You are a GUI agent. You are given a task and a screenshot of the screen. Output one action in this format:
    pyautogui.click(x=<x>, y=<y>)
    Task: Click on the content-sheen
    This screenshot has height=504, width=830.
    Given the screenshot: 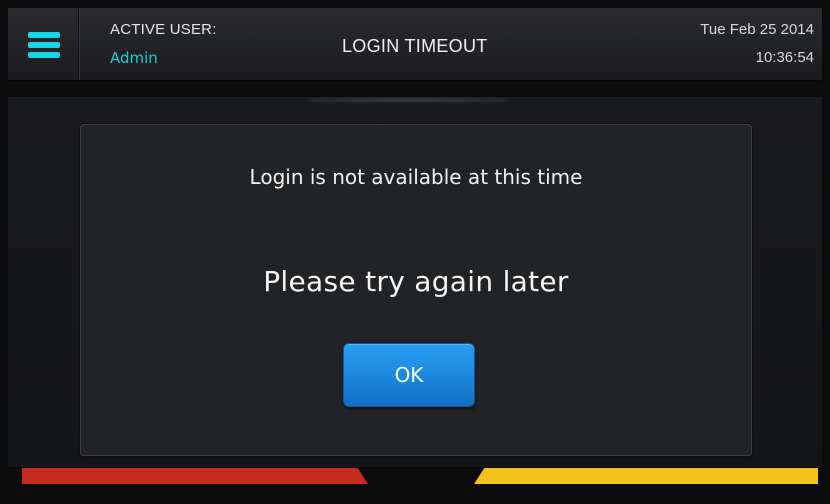 What is the action you would take?
    pyautogui.click(x=408, y=100)
    